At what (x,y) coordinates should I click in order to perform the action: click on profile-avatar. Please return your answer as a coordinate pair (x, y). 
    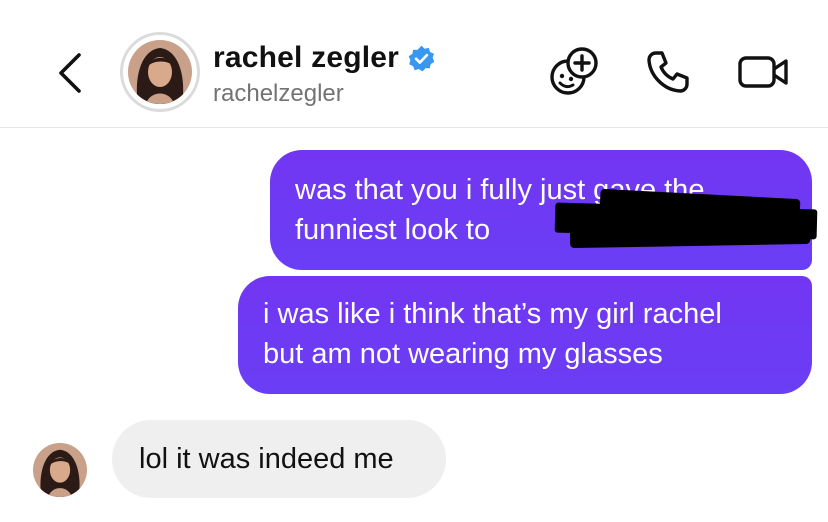
    Looking at the image, I should click on (160, 72).